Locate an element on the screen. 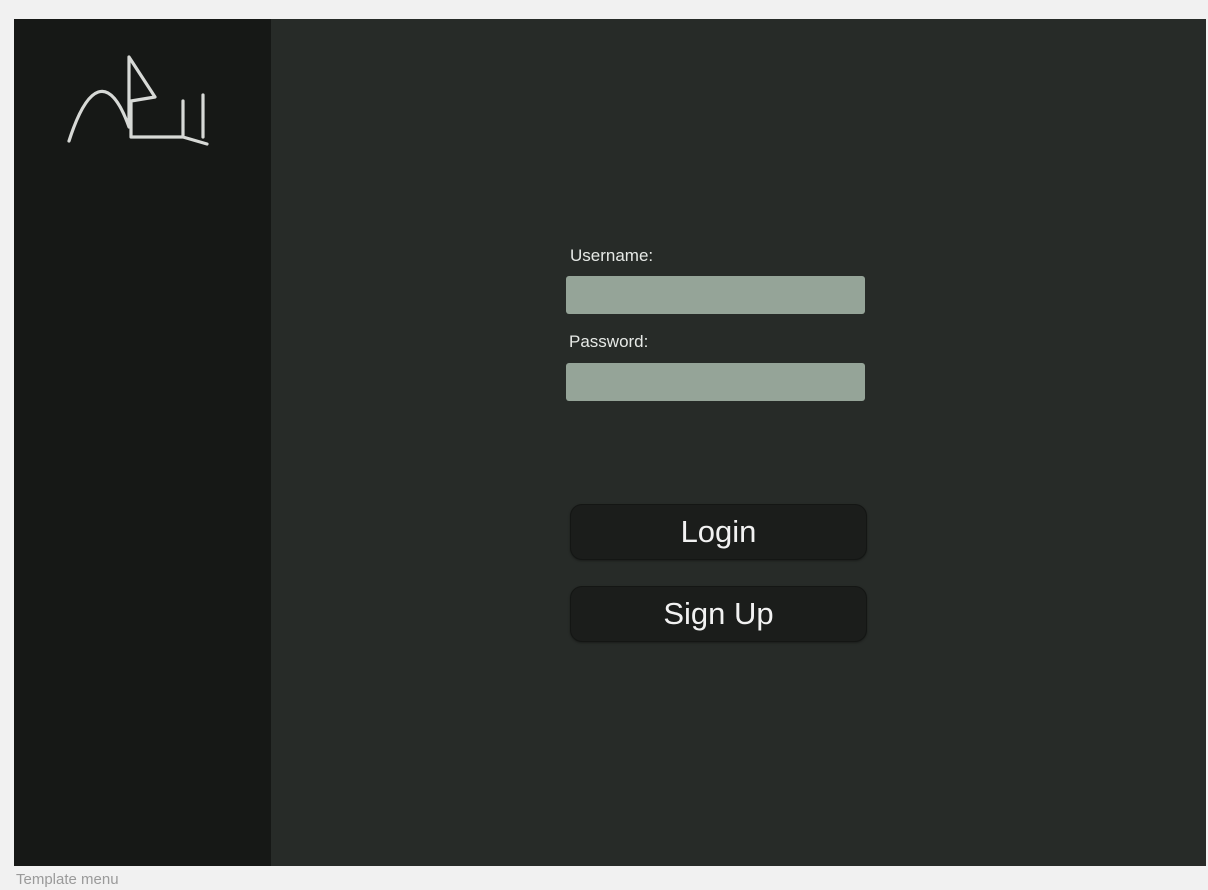 The image size is (1208, 890). login-button: Login is located at coordinates (718, 532).